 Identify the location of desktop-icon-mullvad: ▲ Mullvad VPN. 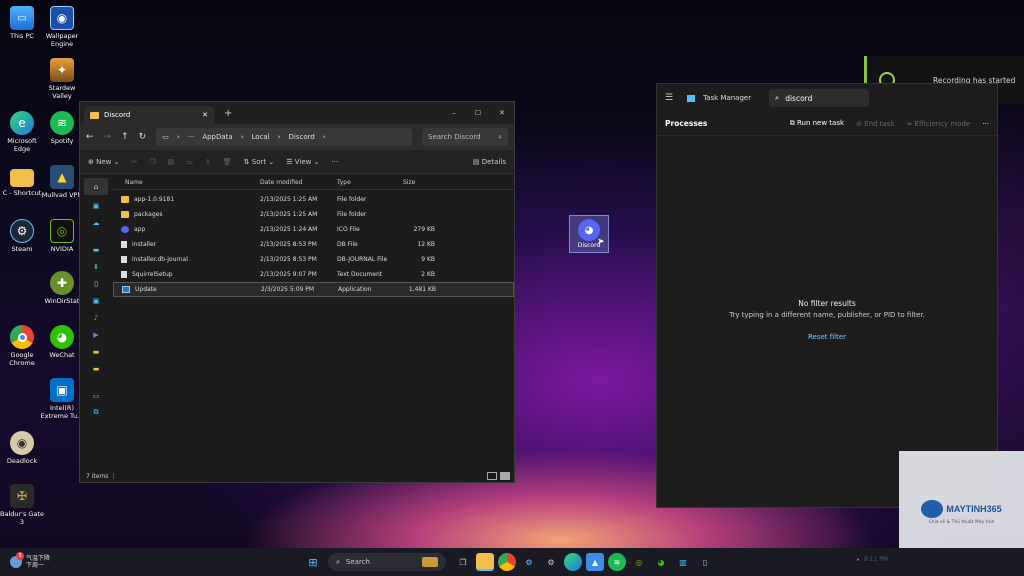
(62, 182).